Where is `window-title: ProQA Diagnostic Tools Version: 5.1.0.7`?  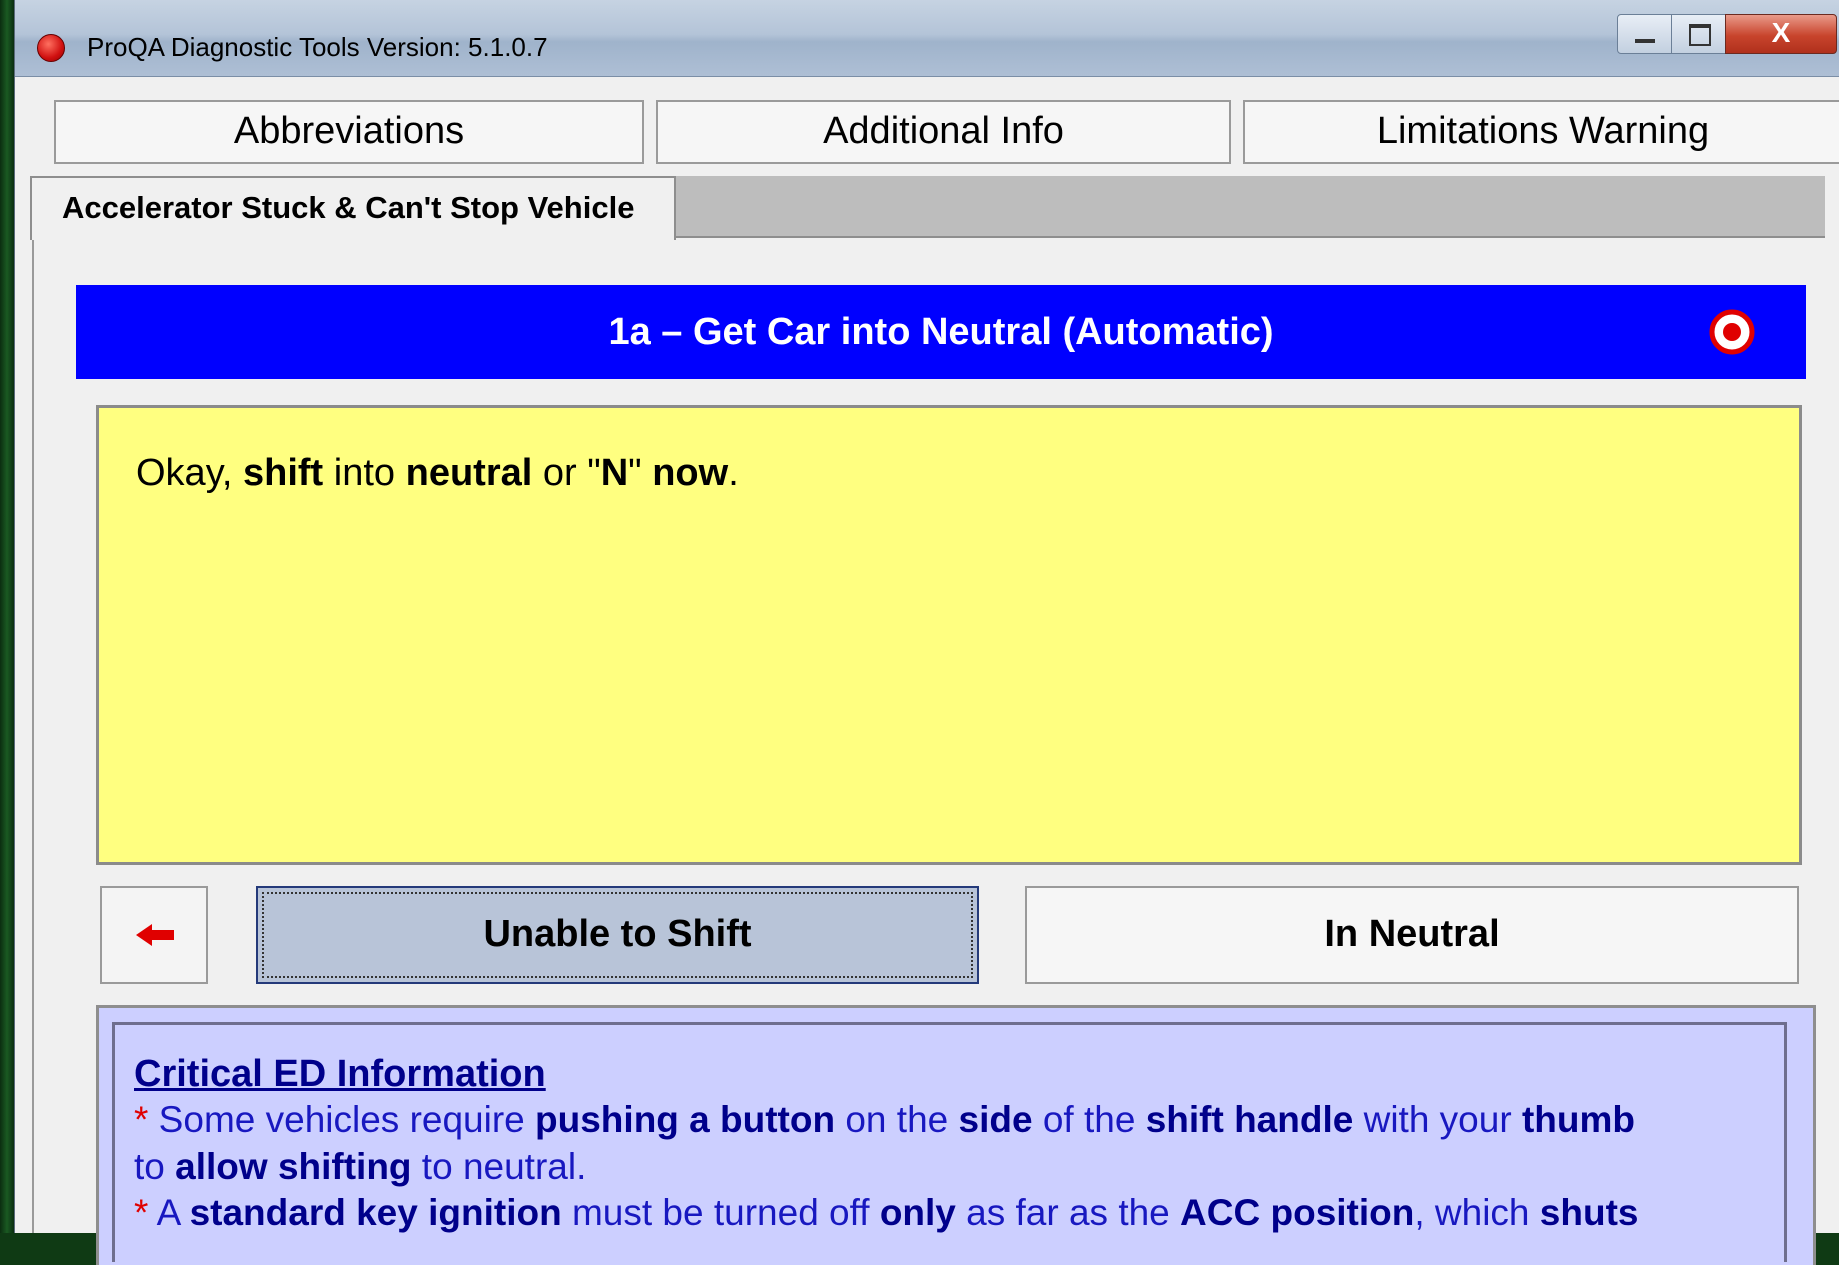
window-title: ProQA Diagnostic Tools Version: 5.1.0.7 is located at coordinates (317, 47).